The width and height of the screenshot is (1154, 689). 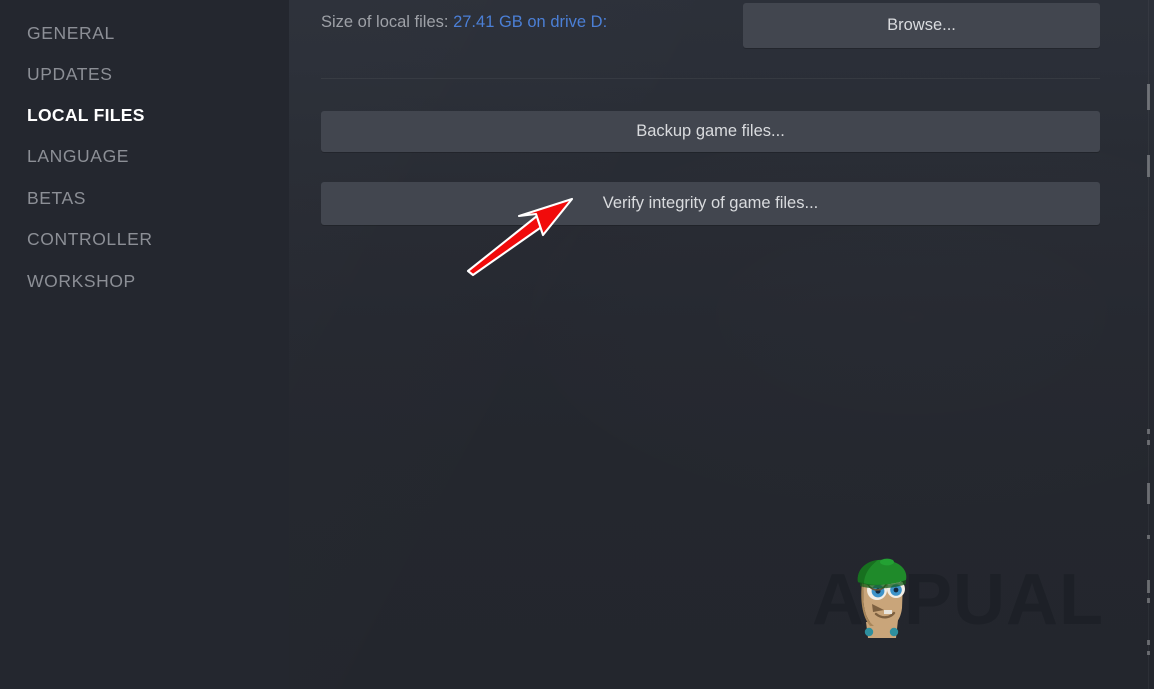 I want to click on size-of-local-files-label: Size of local files:, so click(x=385, y=22).